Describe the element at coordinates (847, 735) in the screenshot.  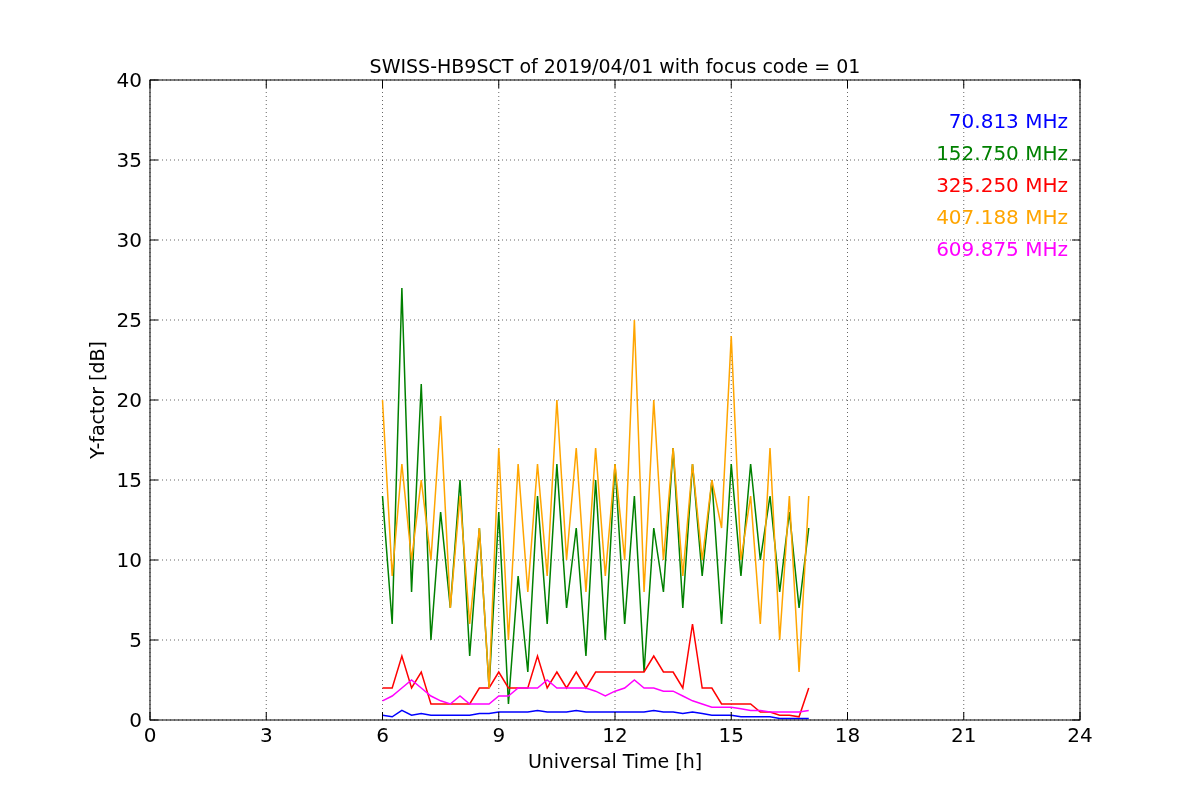
I see `tick-label: 18` at that location.